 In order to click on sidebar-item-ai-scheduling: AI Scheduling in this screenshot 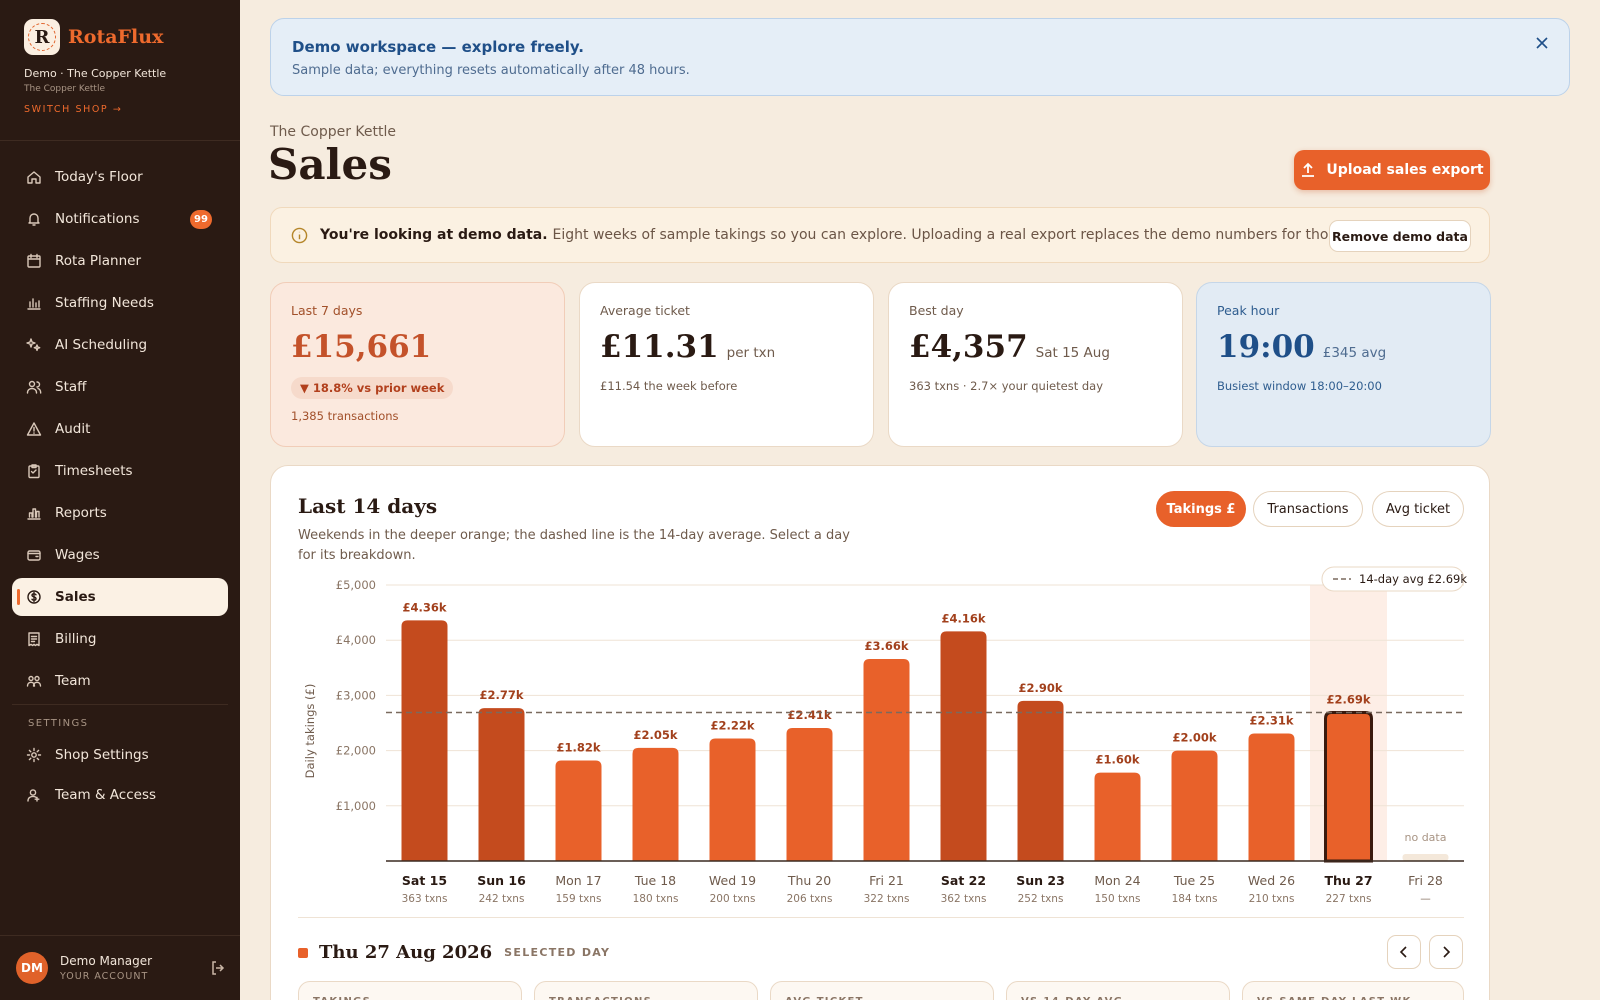, I will do `click(120, 345)`.